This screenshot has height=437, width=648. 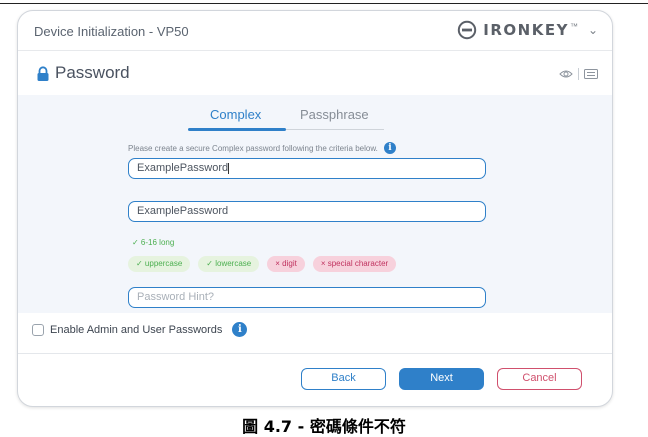 What do you see at coordinates (324, 426) in the screenshot?
I see `figure-caption: 圖 4.7 - 密碼條件不符` at bounding box center [324, 426].